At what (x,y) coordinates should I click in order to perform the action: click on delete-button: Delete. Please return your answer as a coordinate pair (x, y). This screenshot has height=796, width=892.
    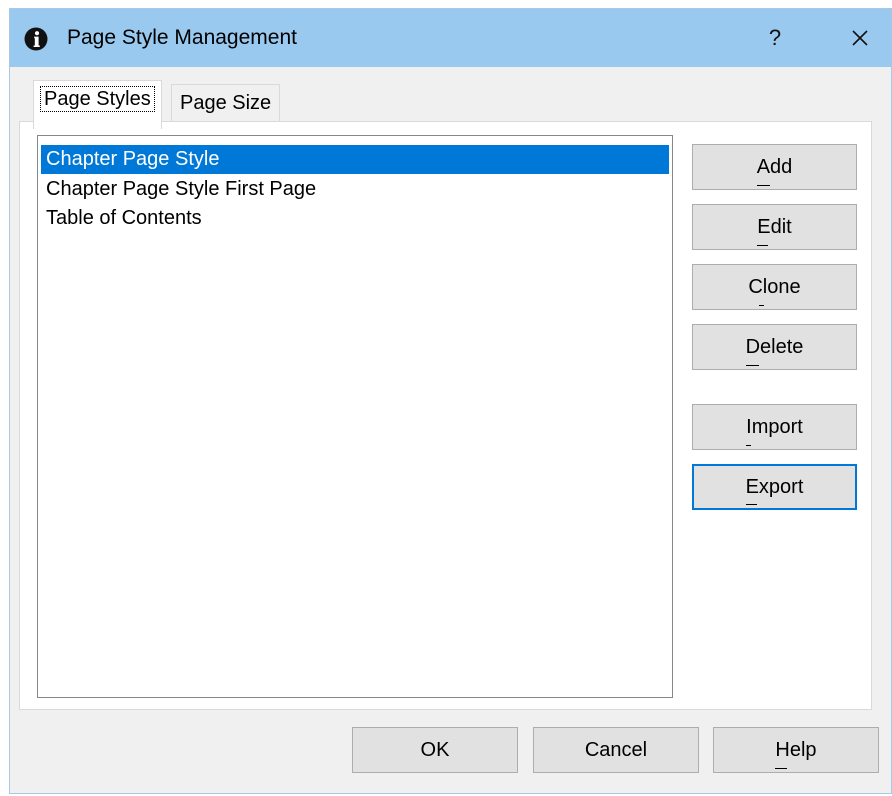
    Looking at the image, I should click on (774, 347).